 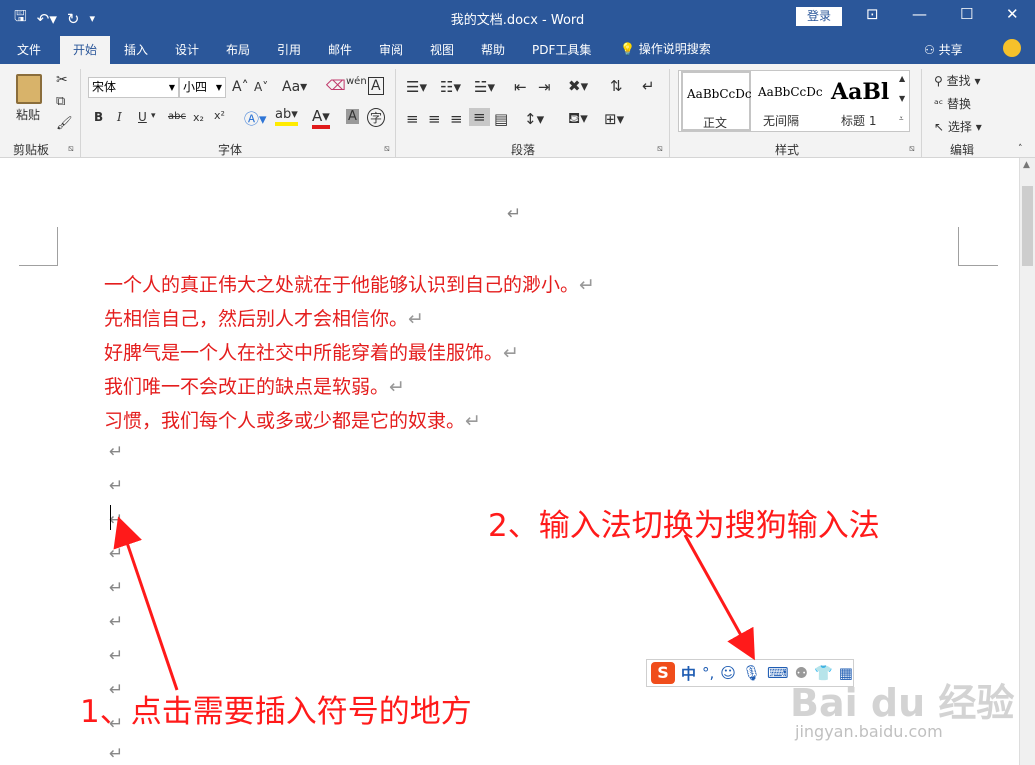 I want to click on superscript-button: x², so click(x=219, y=115).